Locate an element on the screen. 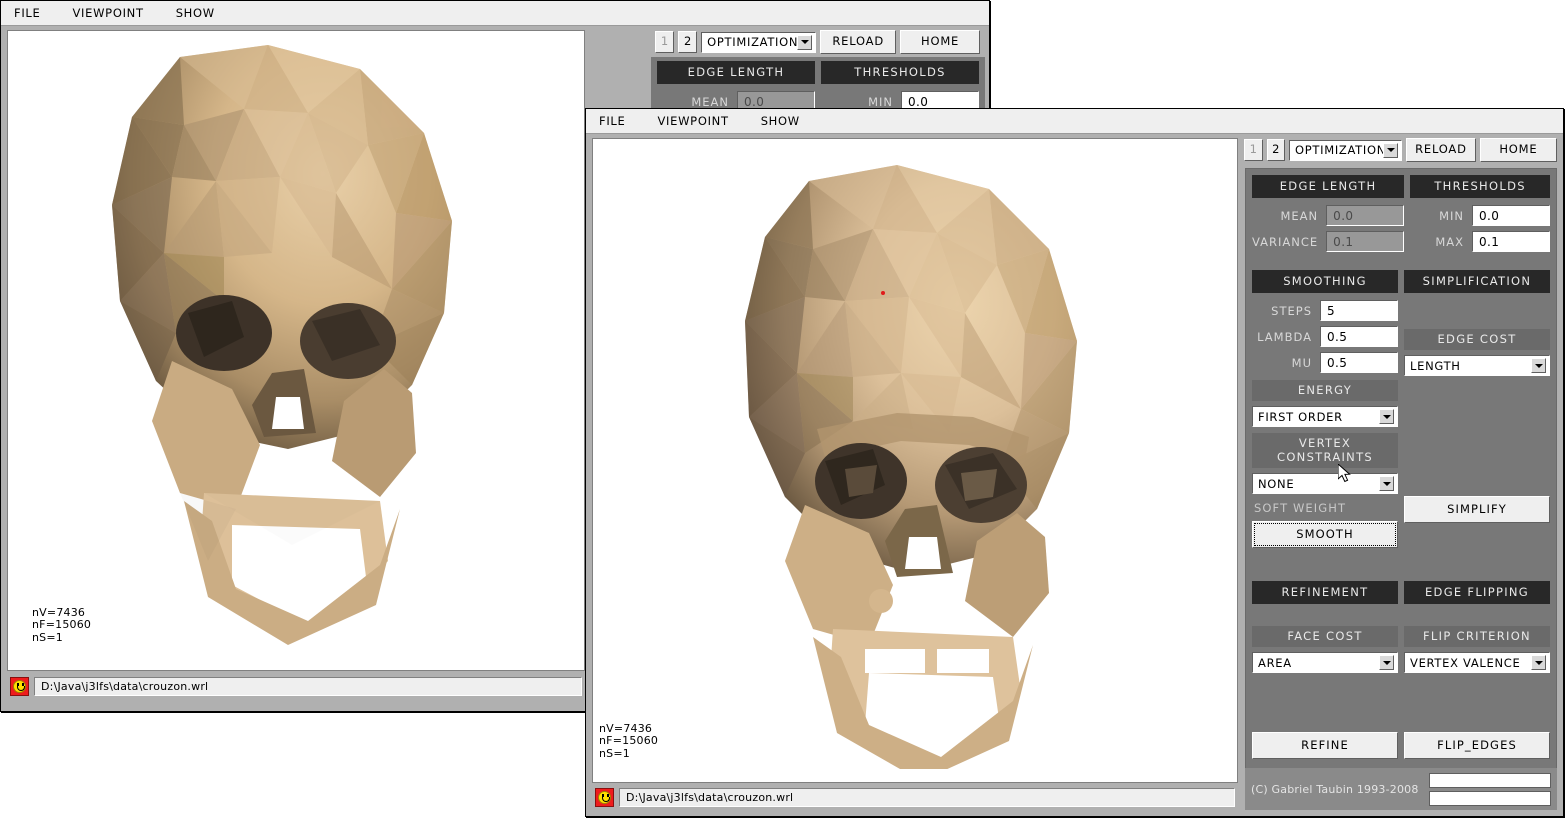  mesh-stats-front: nV=7436 nF=15060 nS=1 is located at coordinates (629, 741).